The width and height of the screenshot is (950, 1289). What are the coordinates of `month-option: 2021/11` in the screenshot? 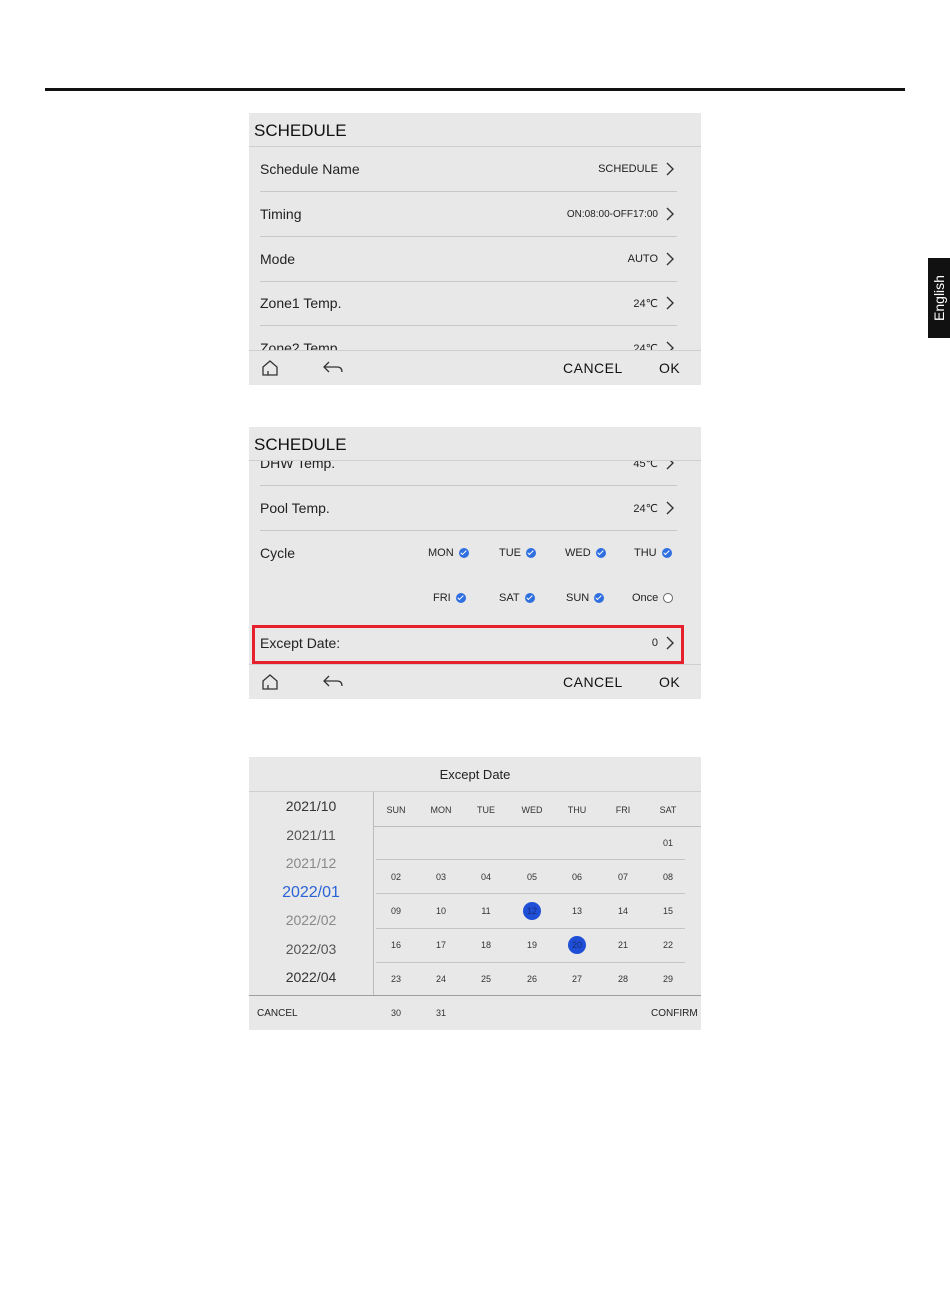 It's located at (311, 835).